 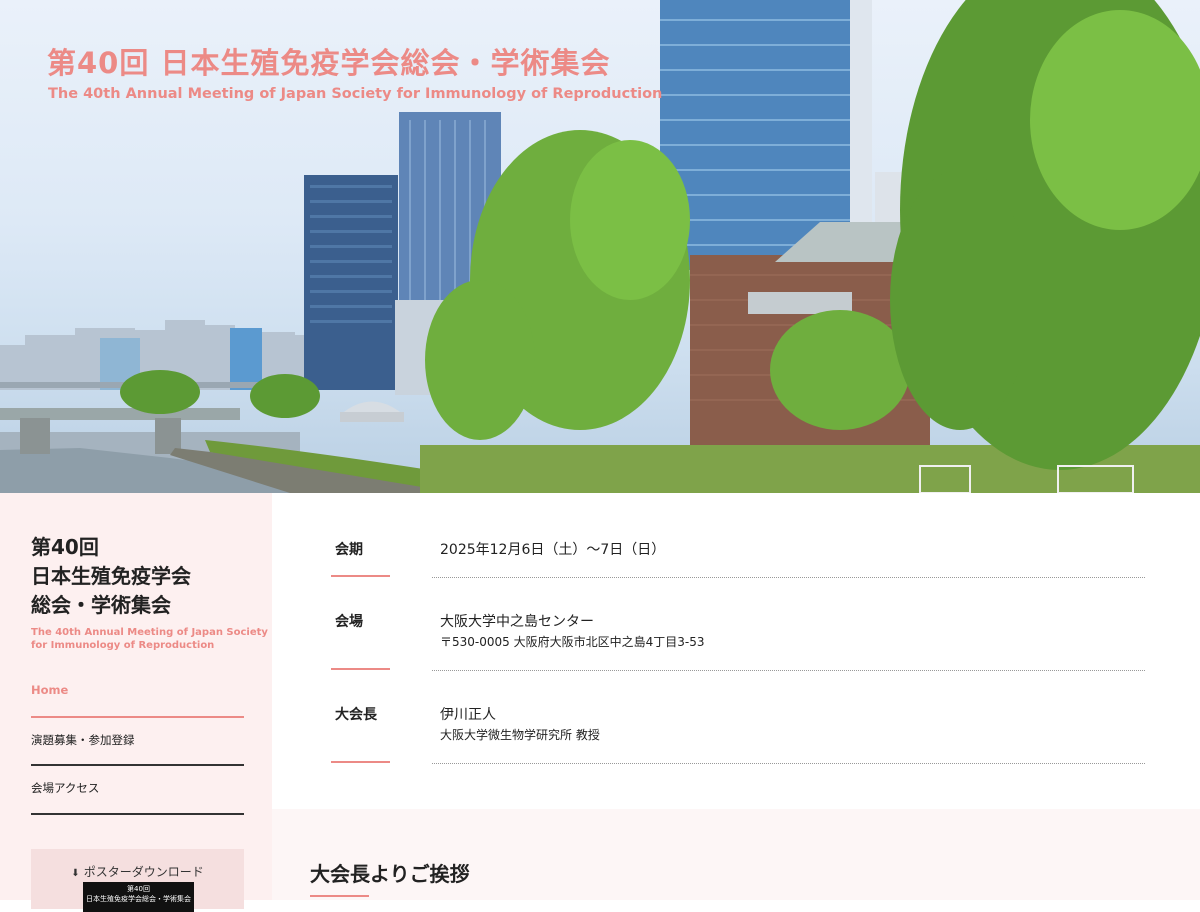 I want to click on nav-item-abstract-registration: 演題募集・参加登録, so click(x=137, y=742).